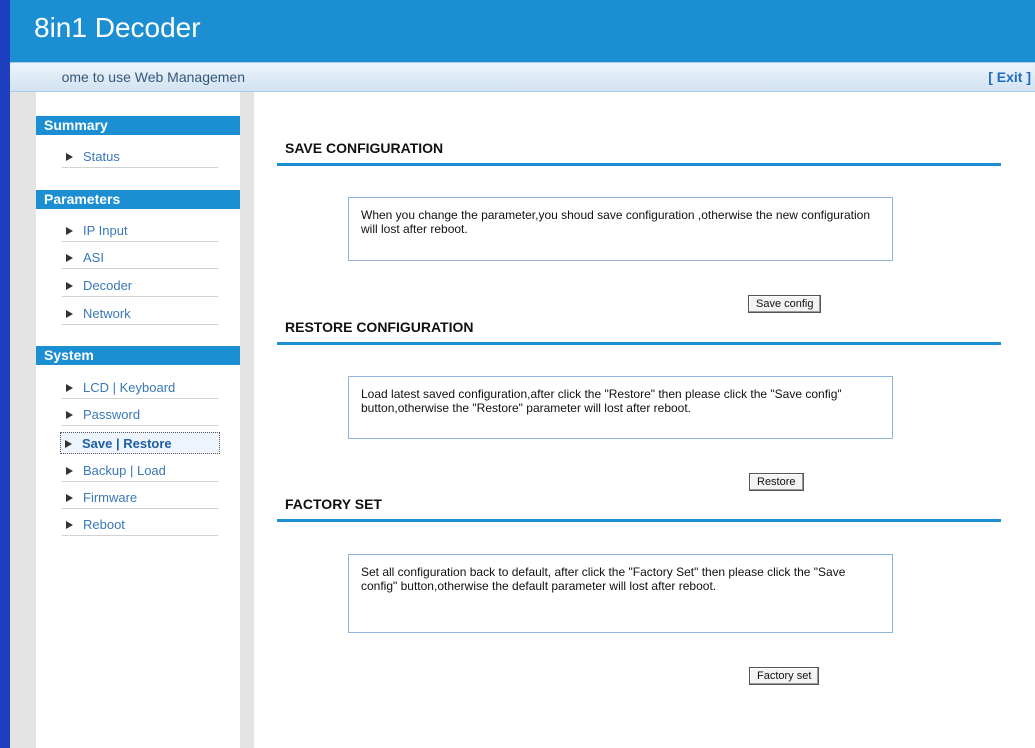 Image resolution: width=1035 pixels, height=748 pixels. I want to click on sidebar-item-reboot: Reboot, so click(140, 525).